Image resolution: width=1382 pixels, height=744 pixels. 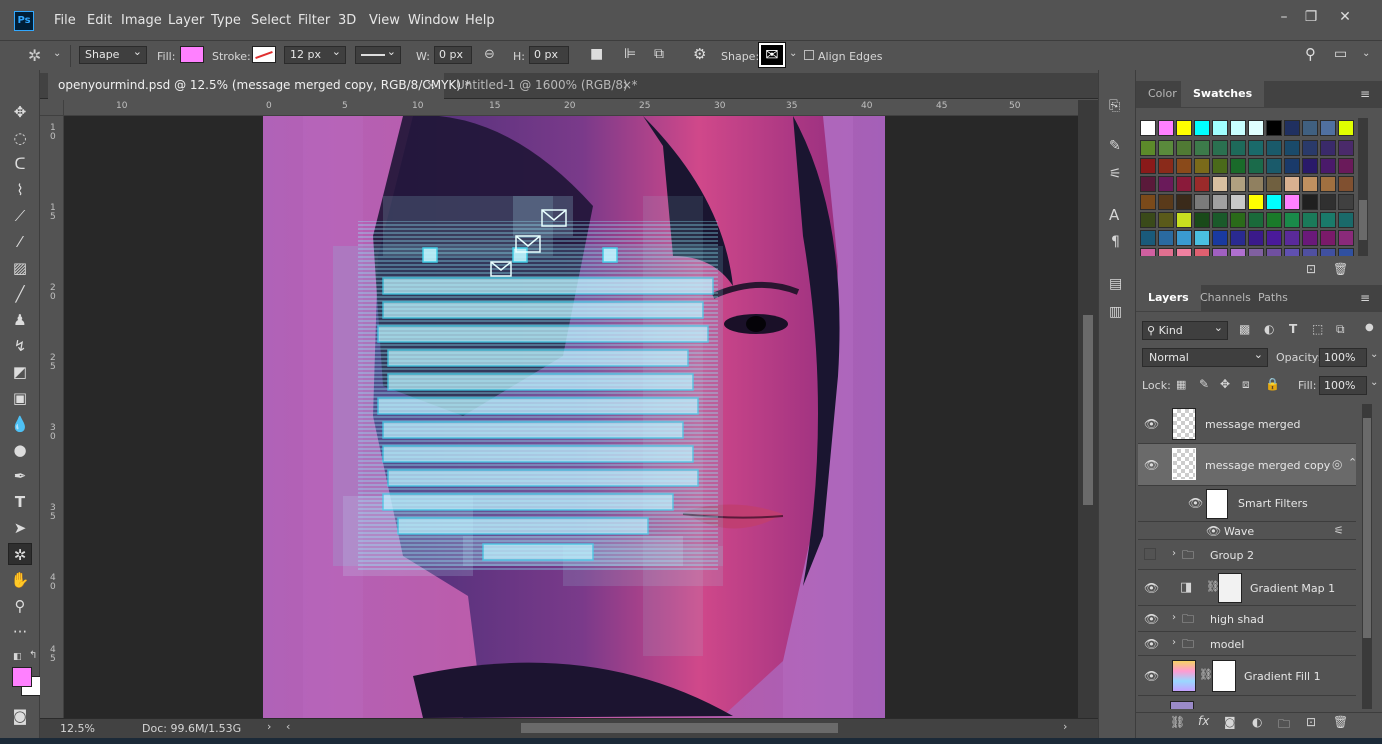 I want to click on path-operations-icon: ■, so click(x=596, y=54).